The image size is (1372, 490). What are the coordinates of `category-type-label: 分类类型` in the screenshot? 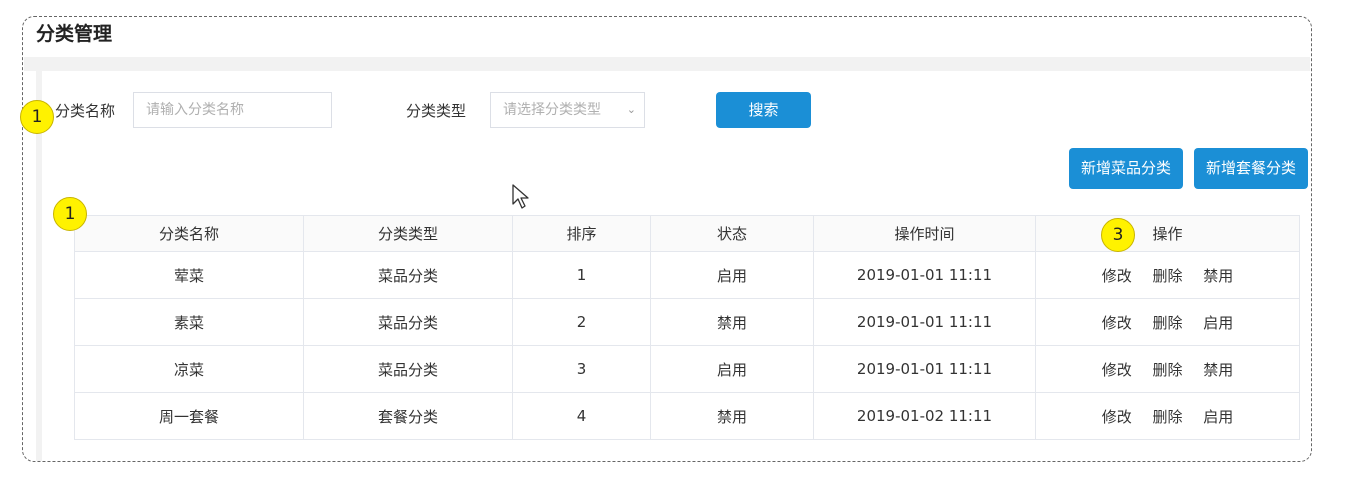 It's located at (436, 111).